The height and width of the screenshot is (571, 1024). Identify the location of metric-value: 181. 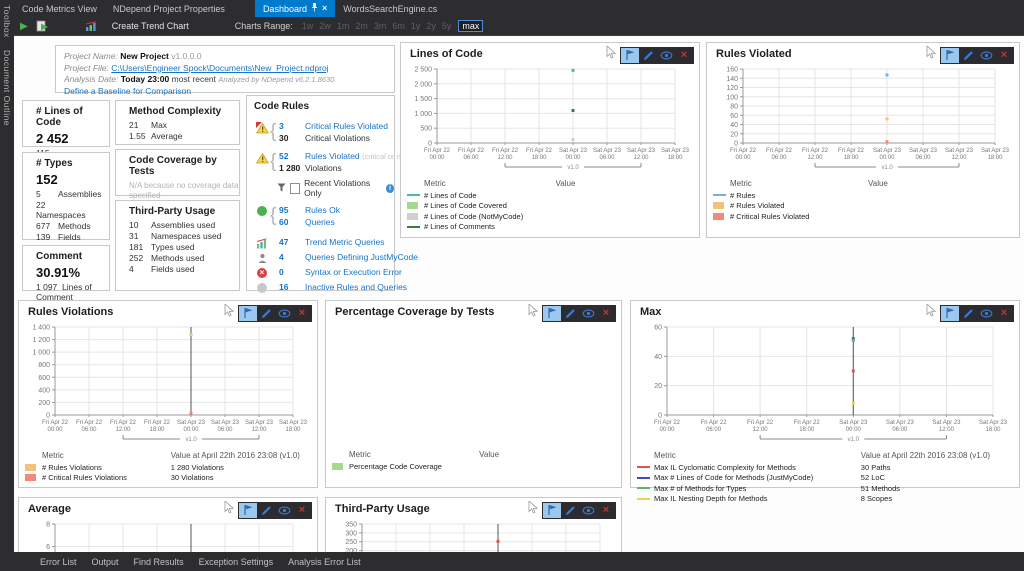
(136, 247).